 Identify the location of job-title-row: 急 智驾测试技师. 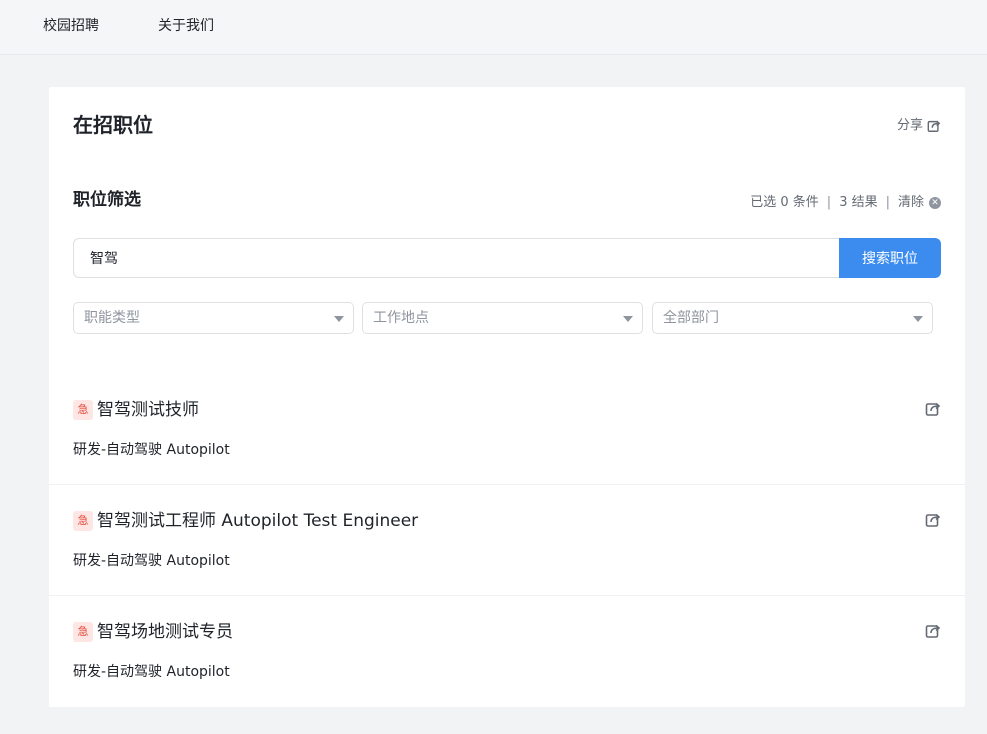
(136, 410).